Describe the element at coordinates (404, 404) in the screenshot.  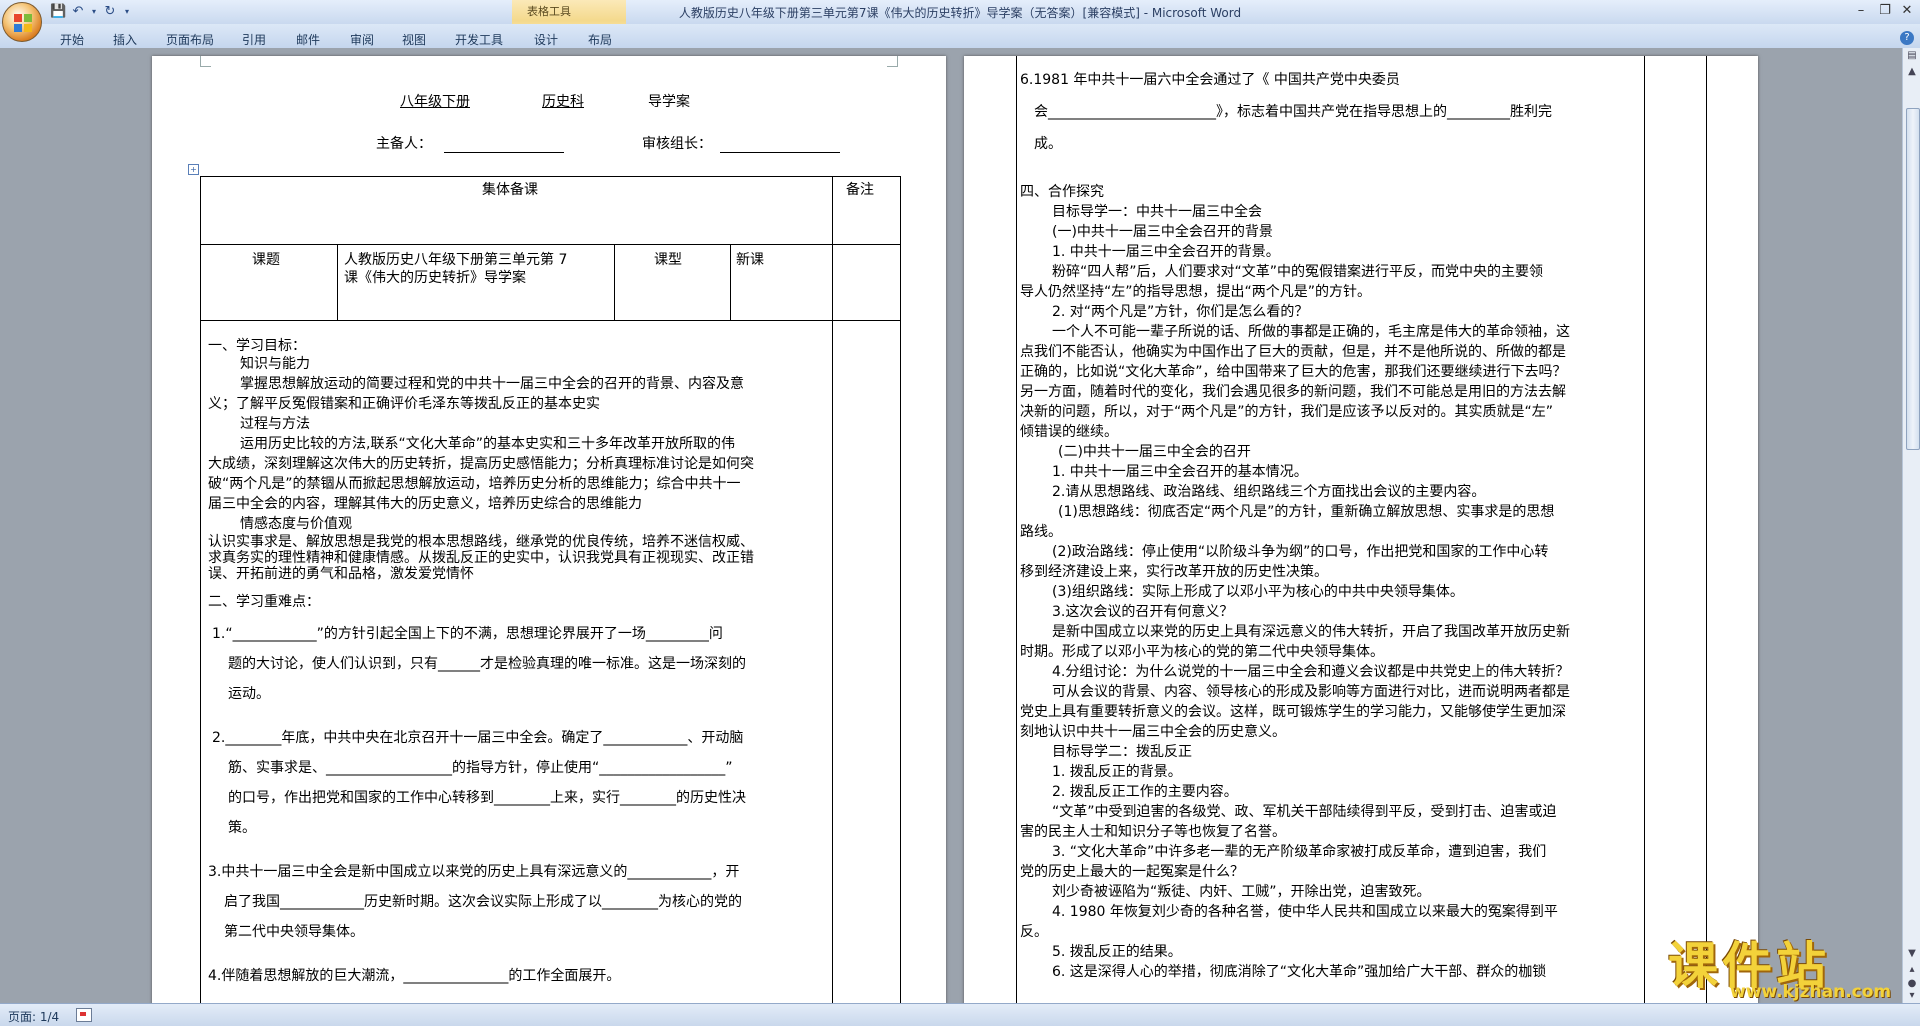
I see `paragraph-line: 义；了解平反冤假错案和正确评价毛泽东等拨乱反正的基本史实` at that location.